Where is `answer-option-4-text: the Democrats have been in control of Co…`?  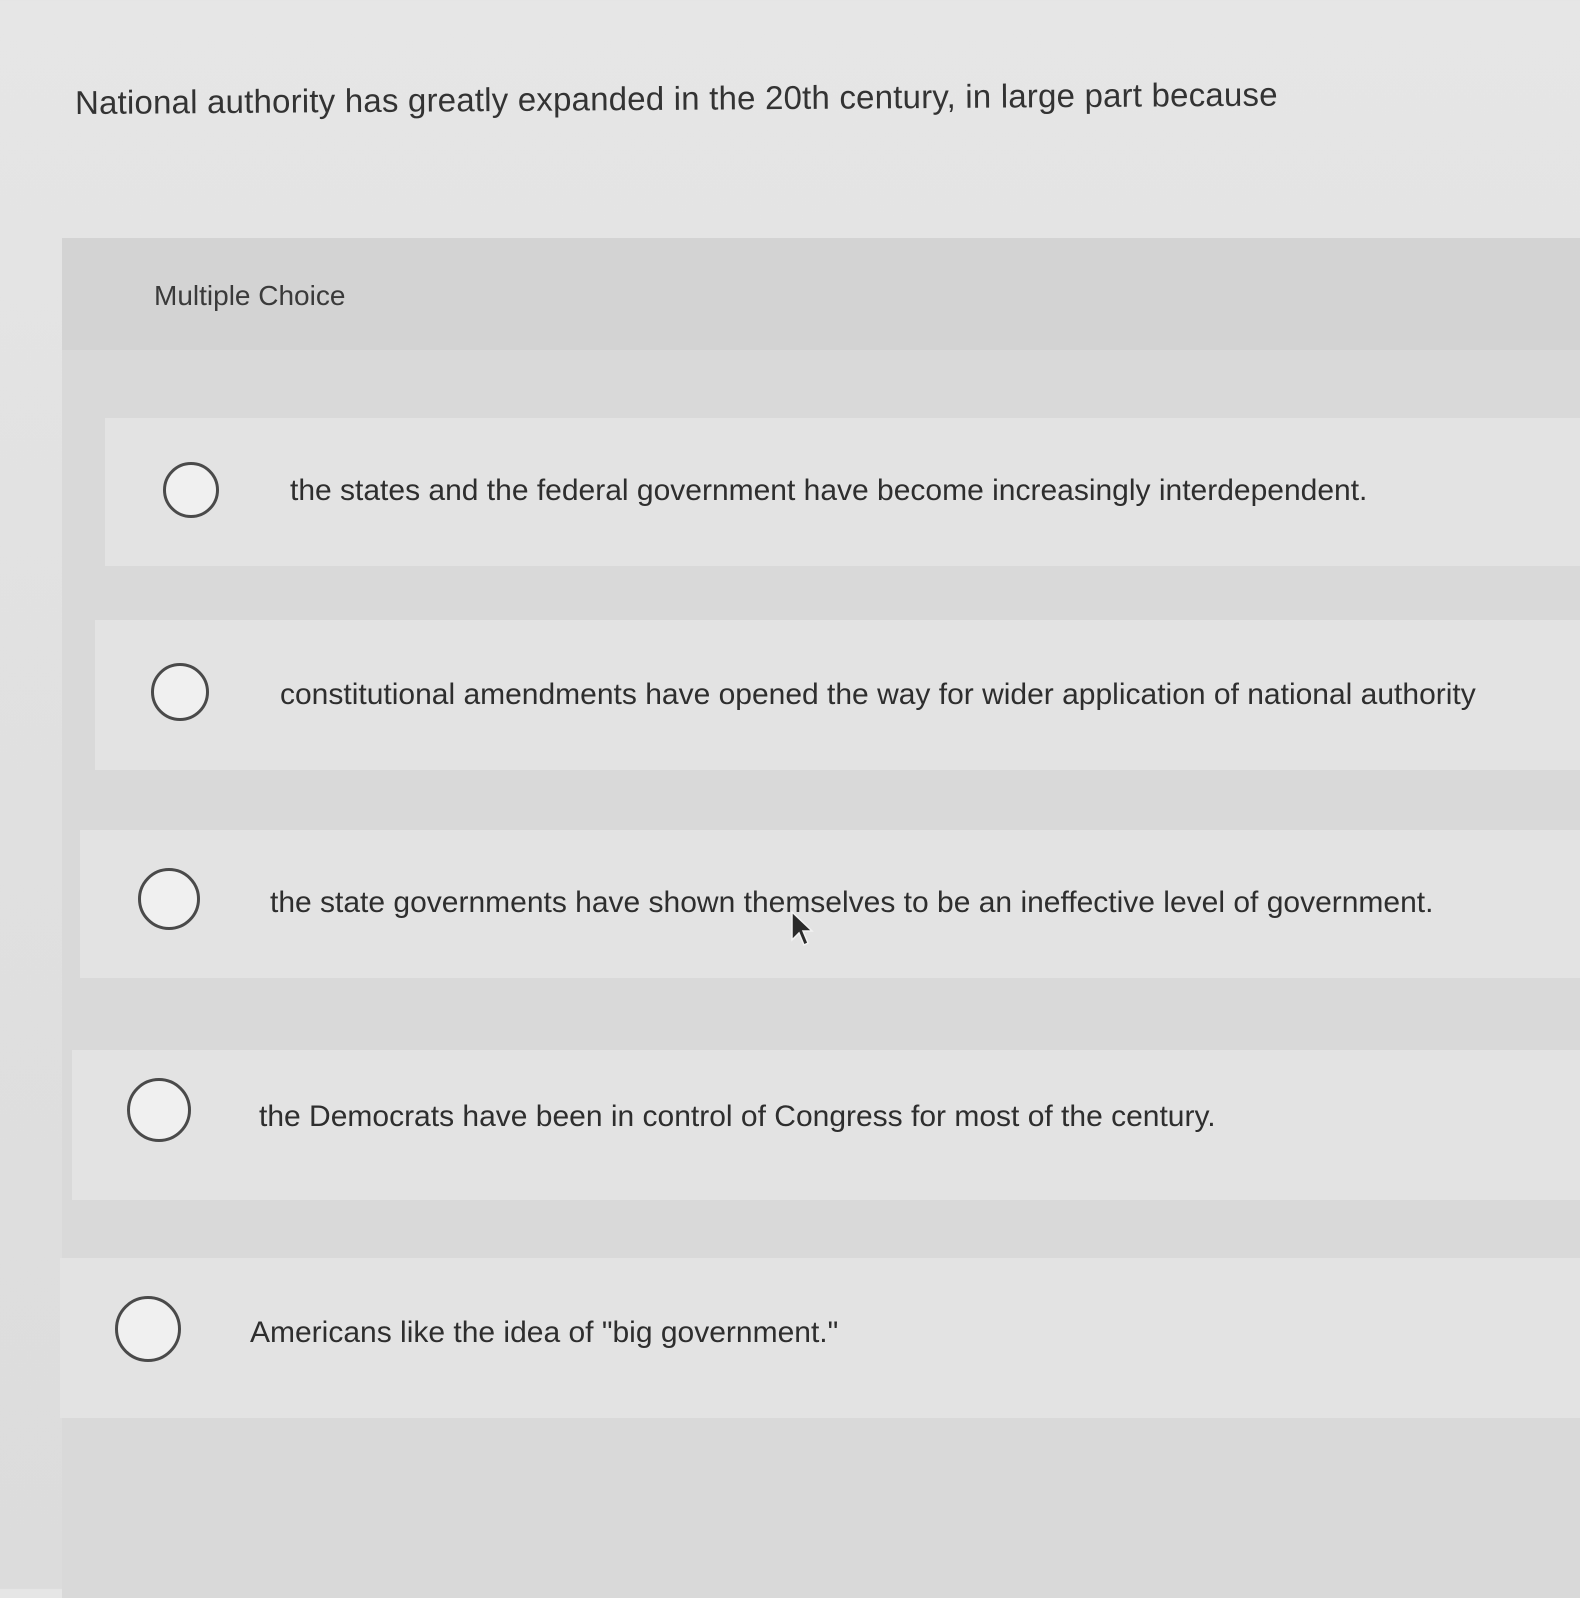
answer-option-4-text: the Democrats have been in control of Co… is located at coordinates (737, 1116).